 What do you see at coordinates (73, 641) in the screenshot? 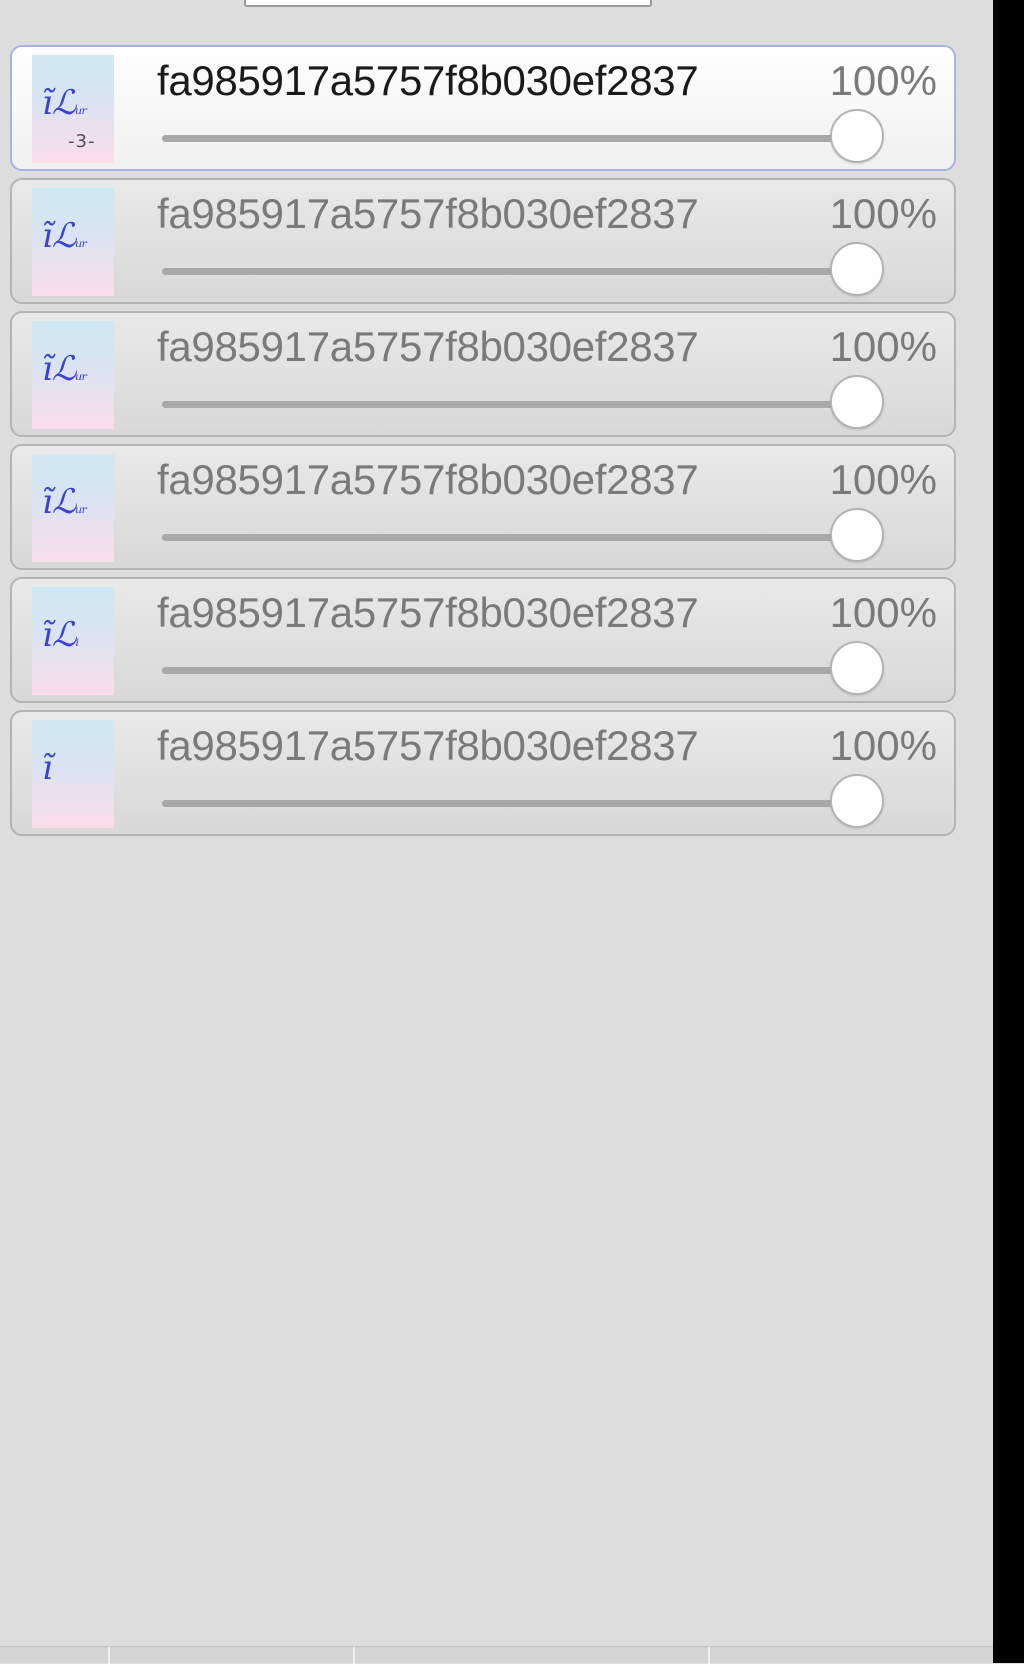
I see `layer-thumbnail: ĩℒᵢ` at bounding box center [73, 641].